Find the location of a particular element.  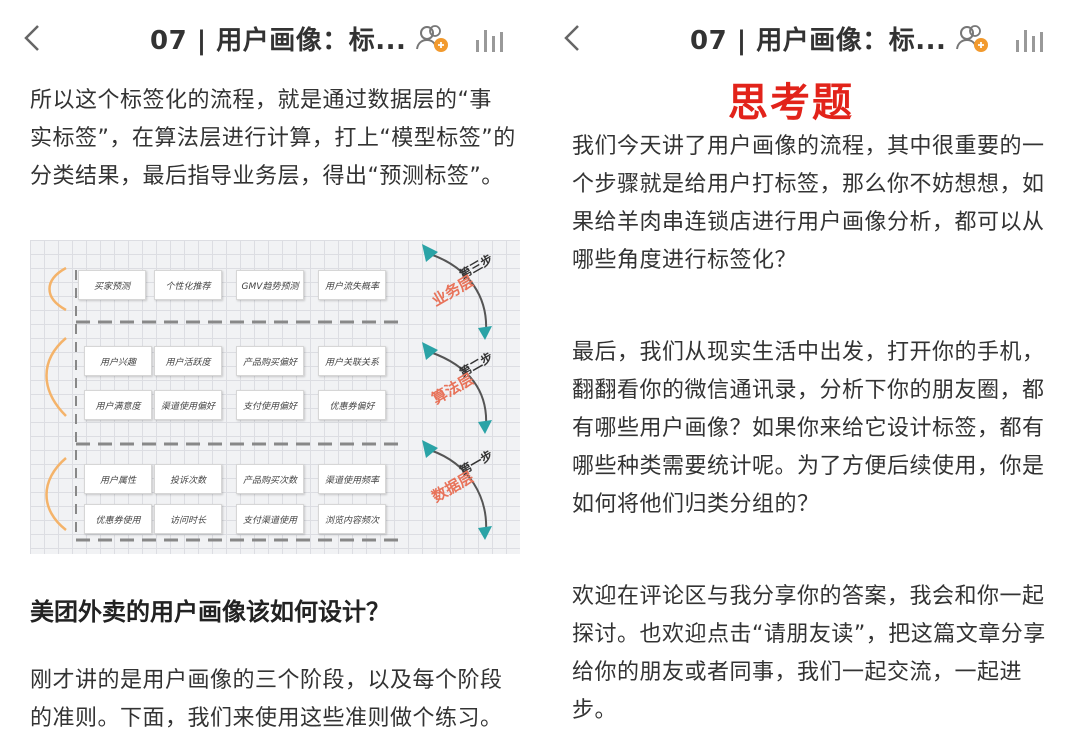

text-line: 所以这个标签化的流程，就是通过数据层的“事 is located at coordinates (261, 100).